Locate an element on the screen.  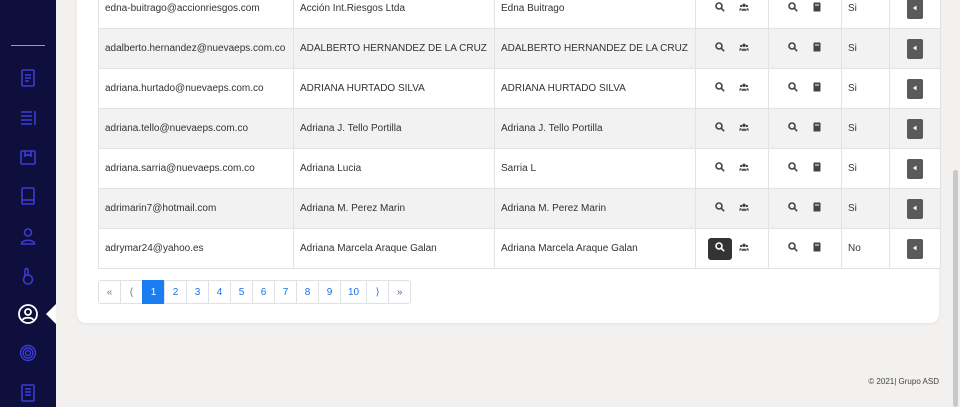
sidebar-item-documents is located at coordinates (28, 78).